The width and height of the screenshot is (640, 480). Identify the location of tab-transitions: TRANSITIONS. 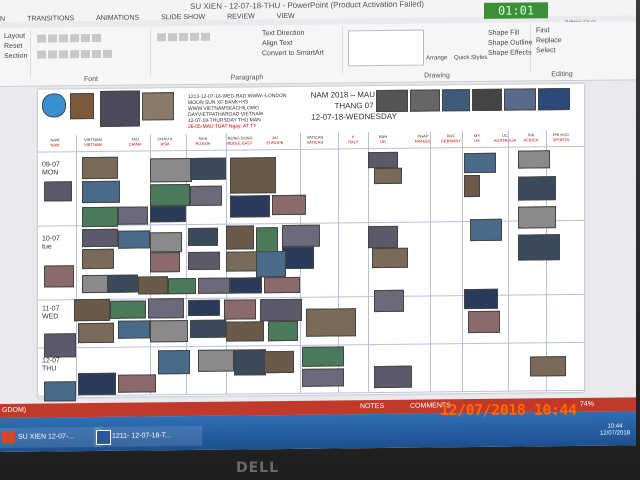
(50, 18).